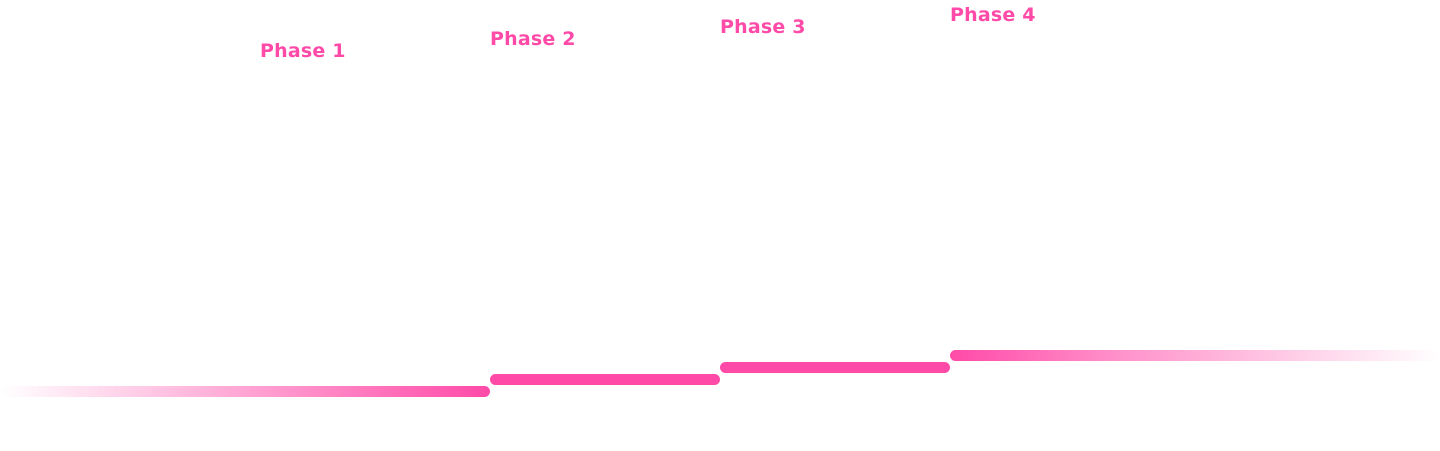 The width and height of the screenshot is (1440, 451). I want to click on phase-3-step-bar, so click(835, 367).